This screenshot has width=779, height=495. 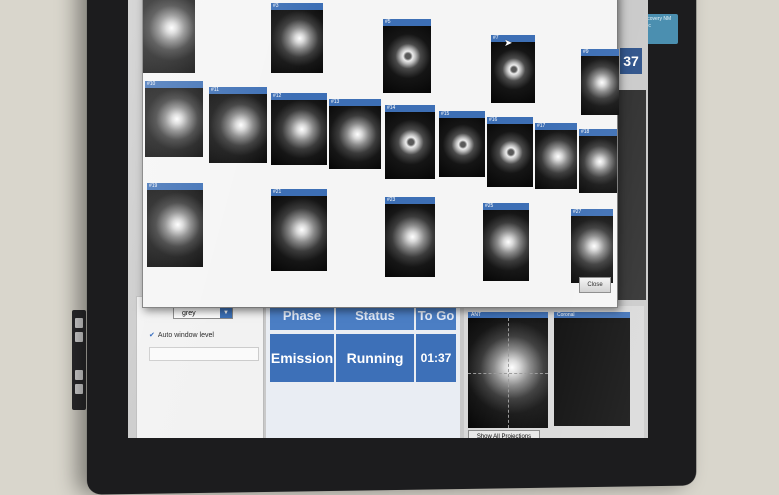 I want to click on frame-counter: 37, so click(x=631, y=61).